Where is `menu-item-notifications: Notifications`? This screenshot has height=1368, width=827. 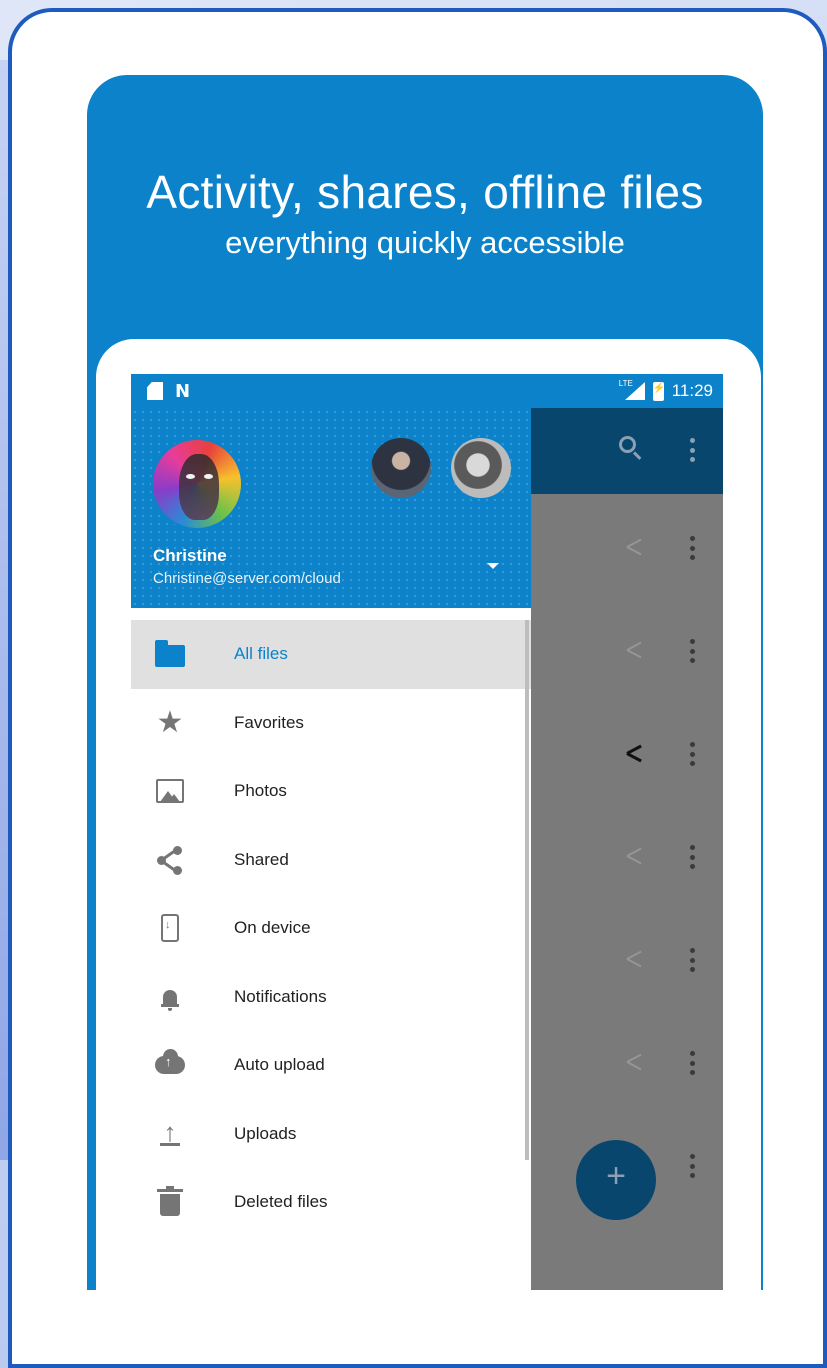 menu-item-notifications: Notifications is located at coordinates (331, 997).